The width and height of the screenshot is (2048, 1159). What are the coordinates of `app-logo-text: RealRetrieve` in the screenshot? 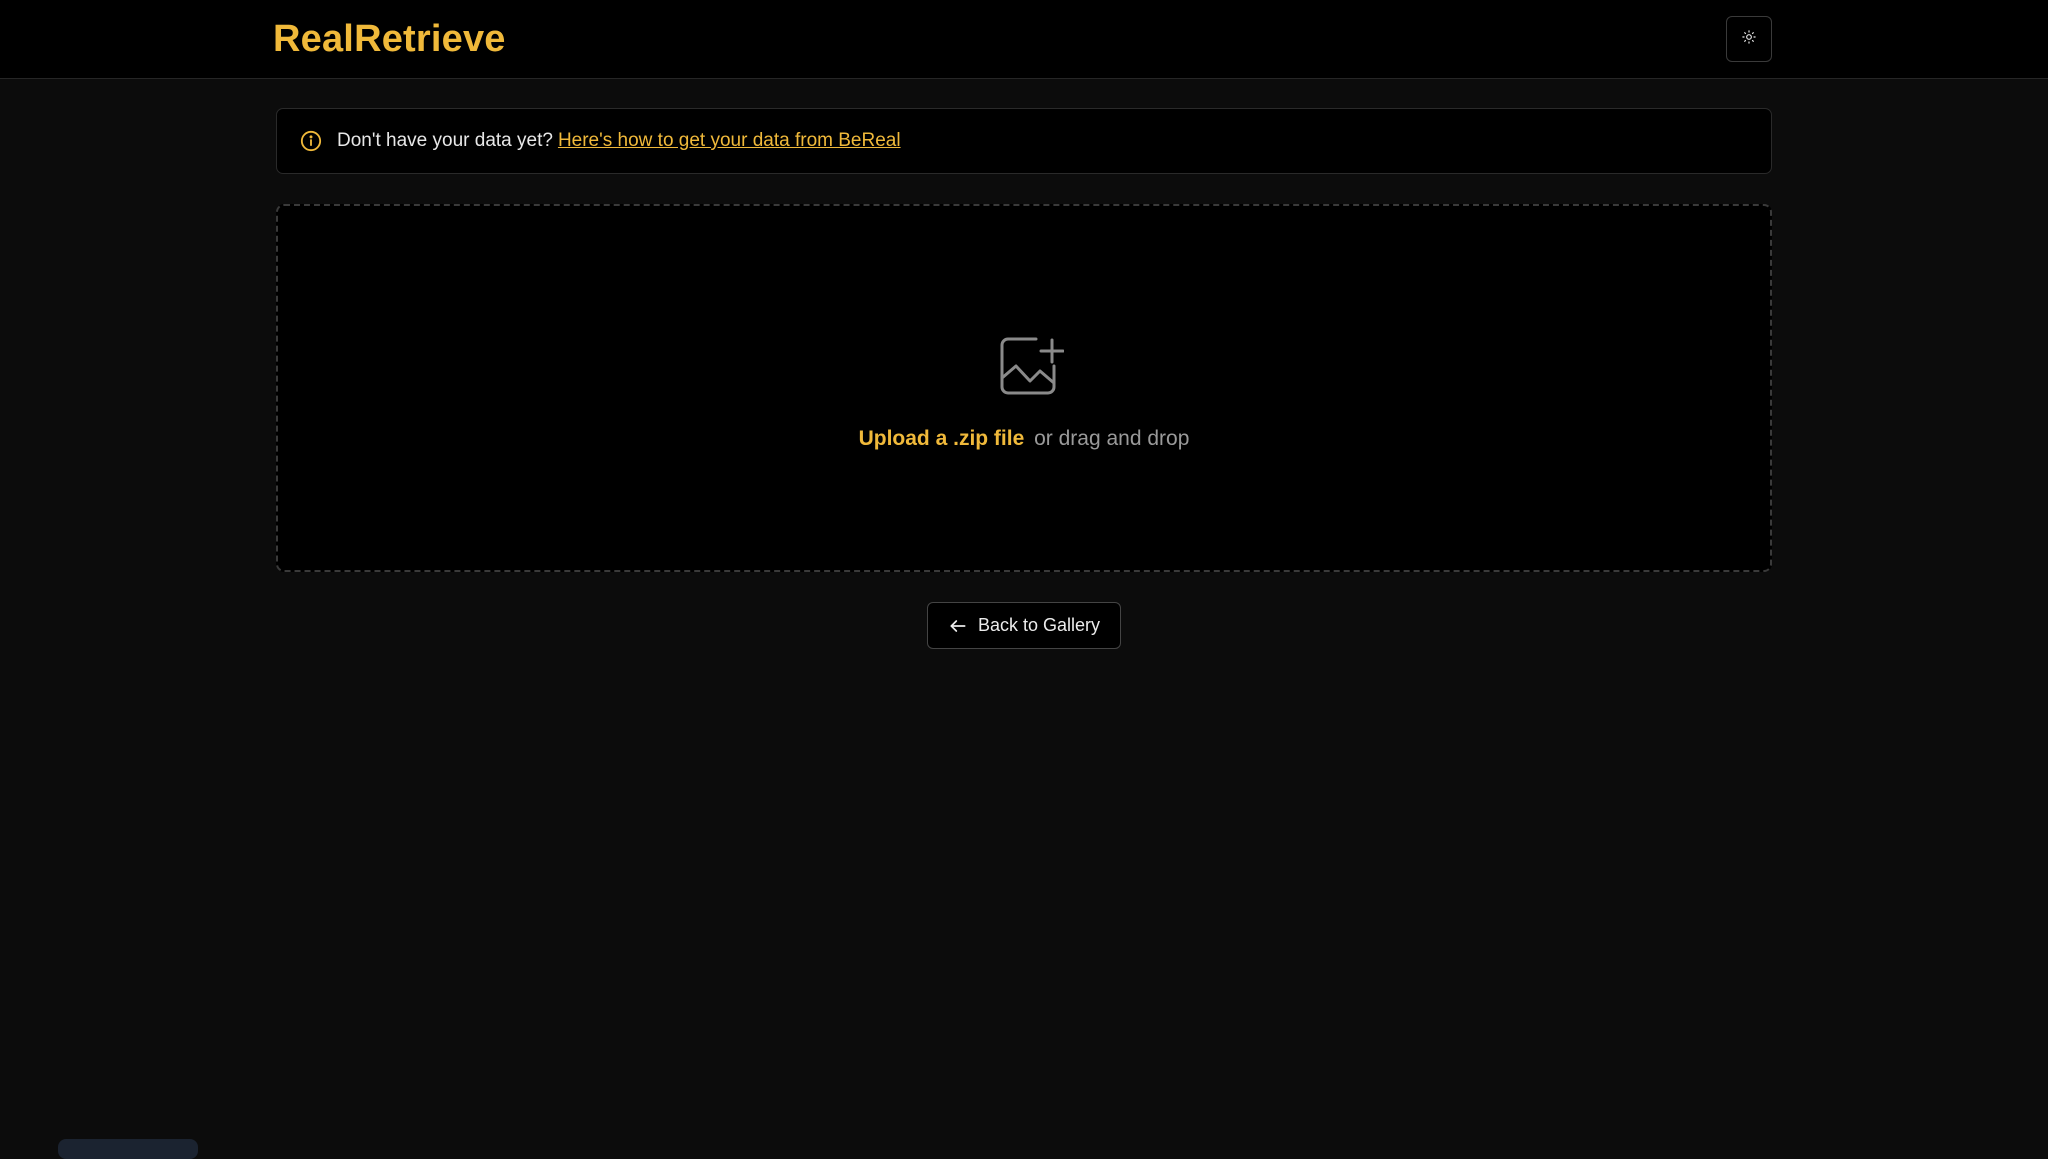 It's located at (389, 39).